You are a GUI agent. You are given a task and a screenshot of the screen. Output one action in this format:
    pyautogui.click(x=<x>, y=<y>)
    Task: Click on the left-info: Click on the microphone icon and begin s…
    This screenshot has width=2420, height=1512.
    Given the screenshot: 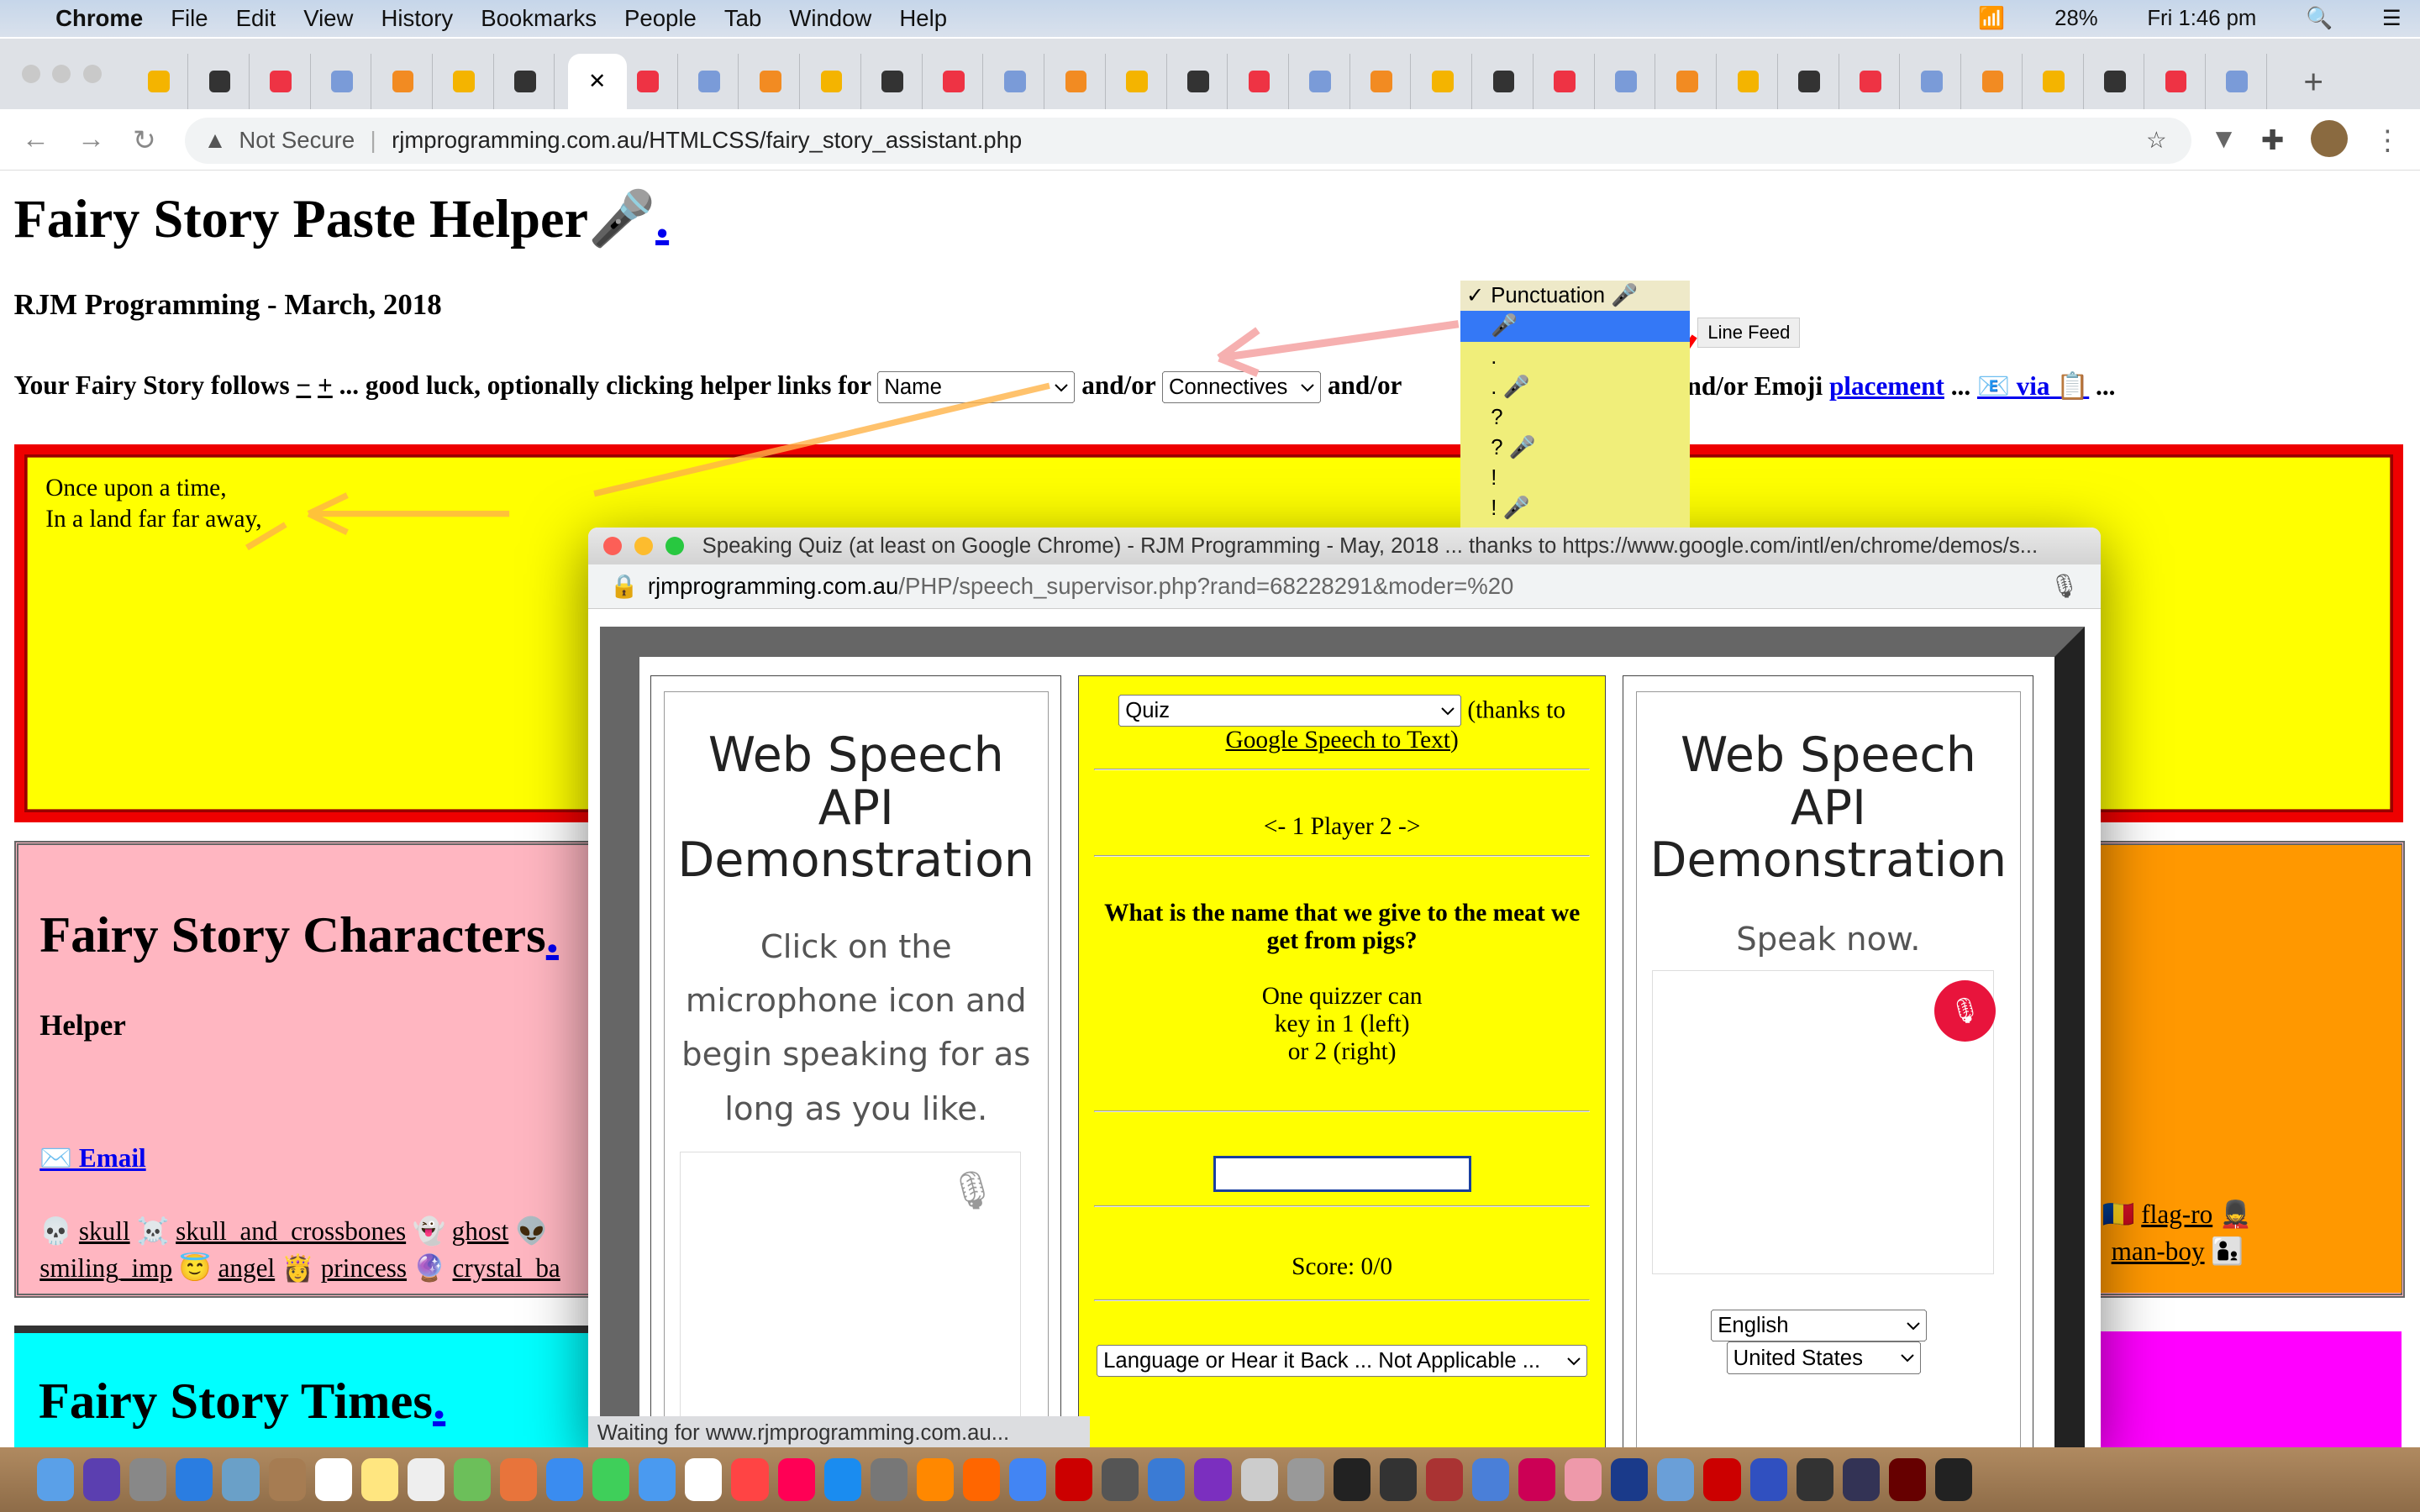 What is the action you would take?
    pyautogui.click(x=856, y=1027)
    